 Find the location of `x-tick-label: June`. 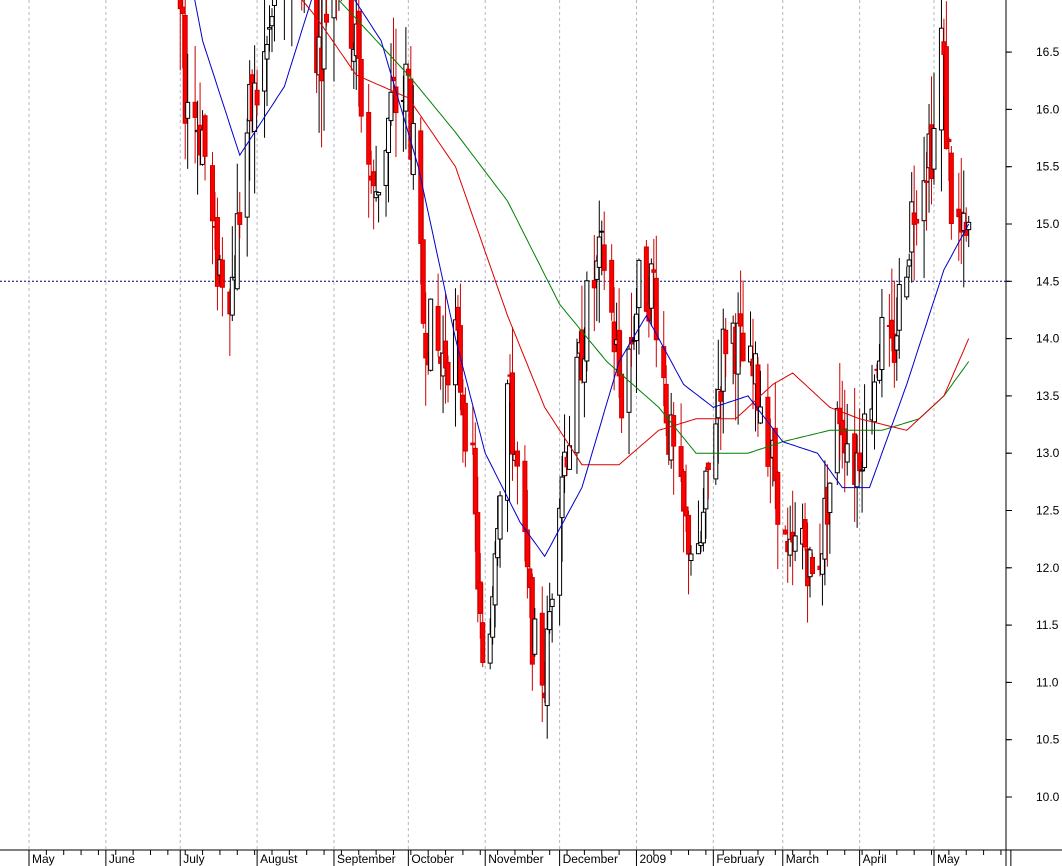

x-tick-label: June is located at coordinates (122, 859).